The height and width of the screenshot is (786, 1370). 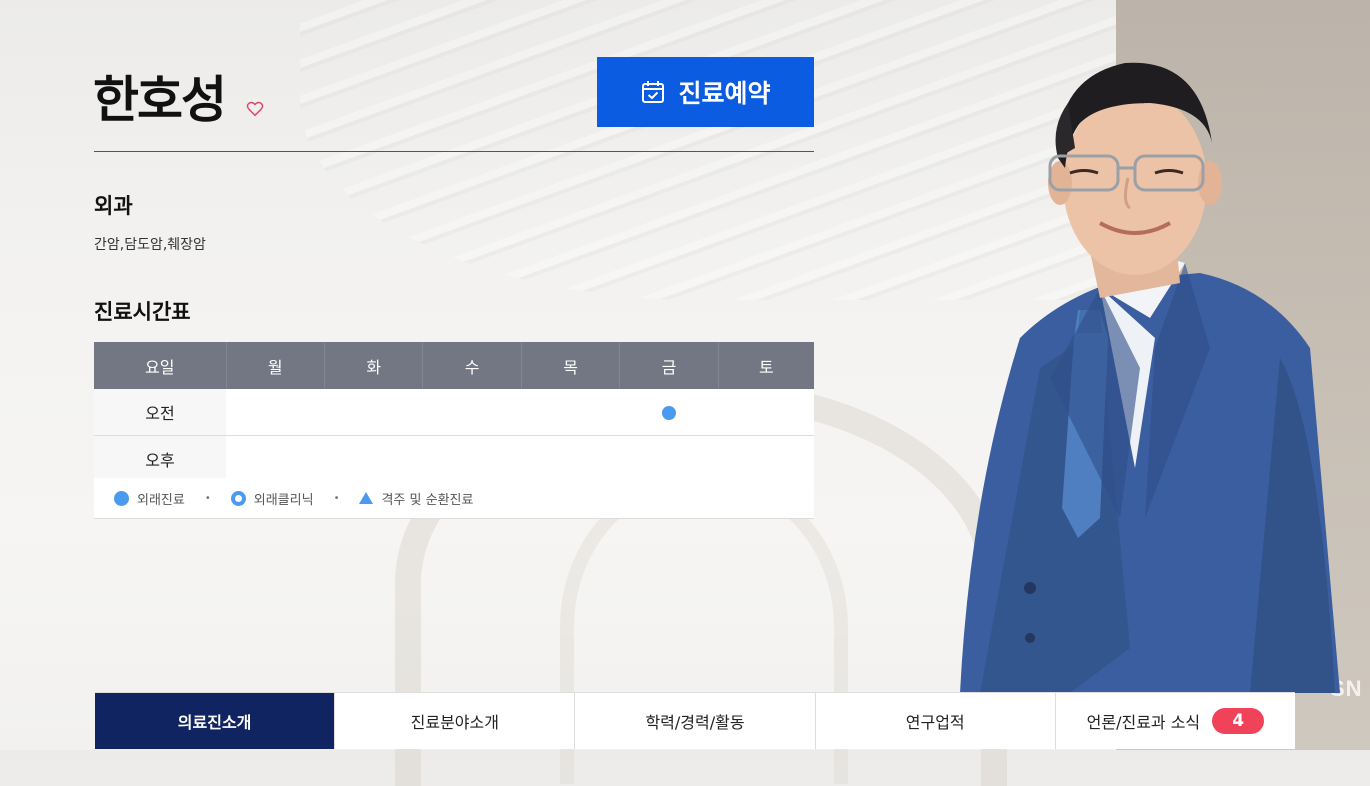 I want to click on tab-news: 언론/진료과 소식 4, so click(x=1175, y=721).